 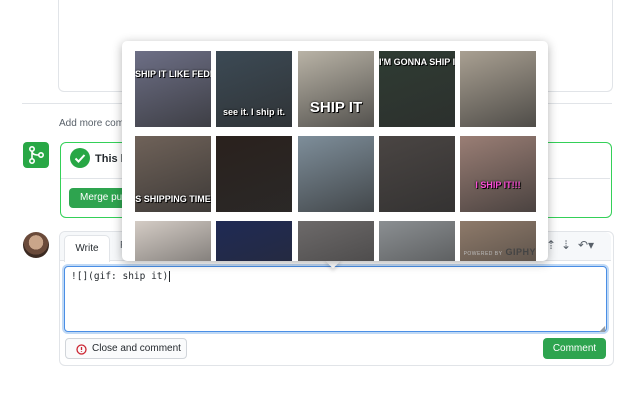 I want to click on tab-write: Write, so click(x=87, y=248).